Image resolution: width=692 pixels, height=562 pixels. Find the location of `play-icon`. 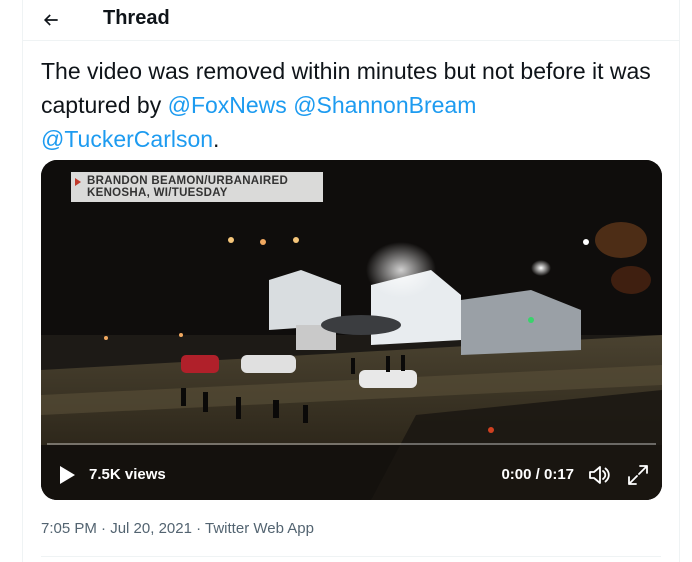

play-icon is located at coordinates (67, 475).